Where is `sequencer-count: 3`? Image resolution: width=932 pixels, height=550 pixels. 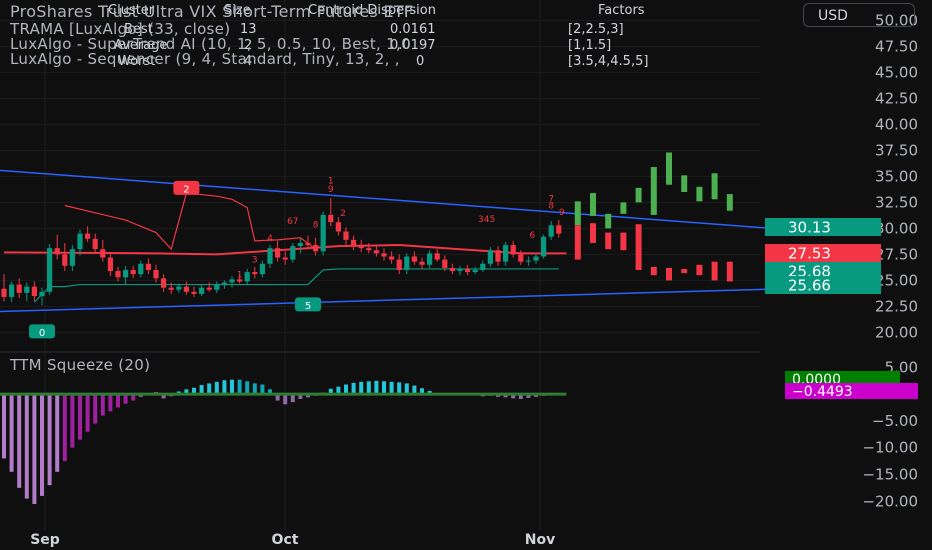 sequencer-count: 3 is located at coordinates (255, 261).